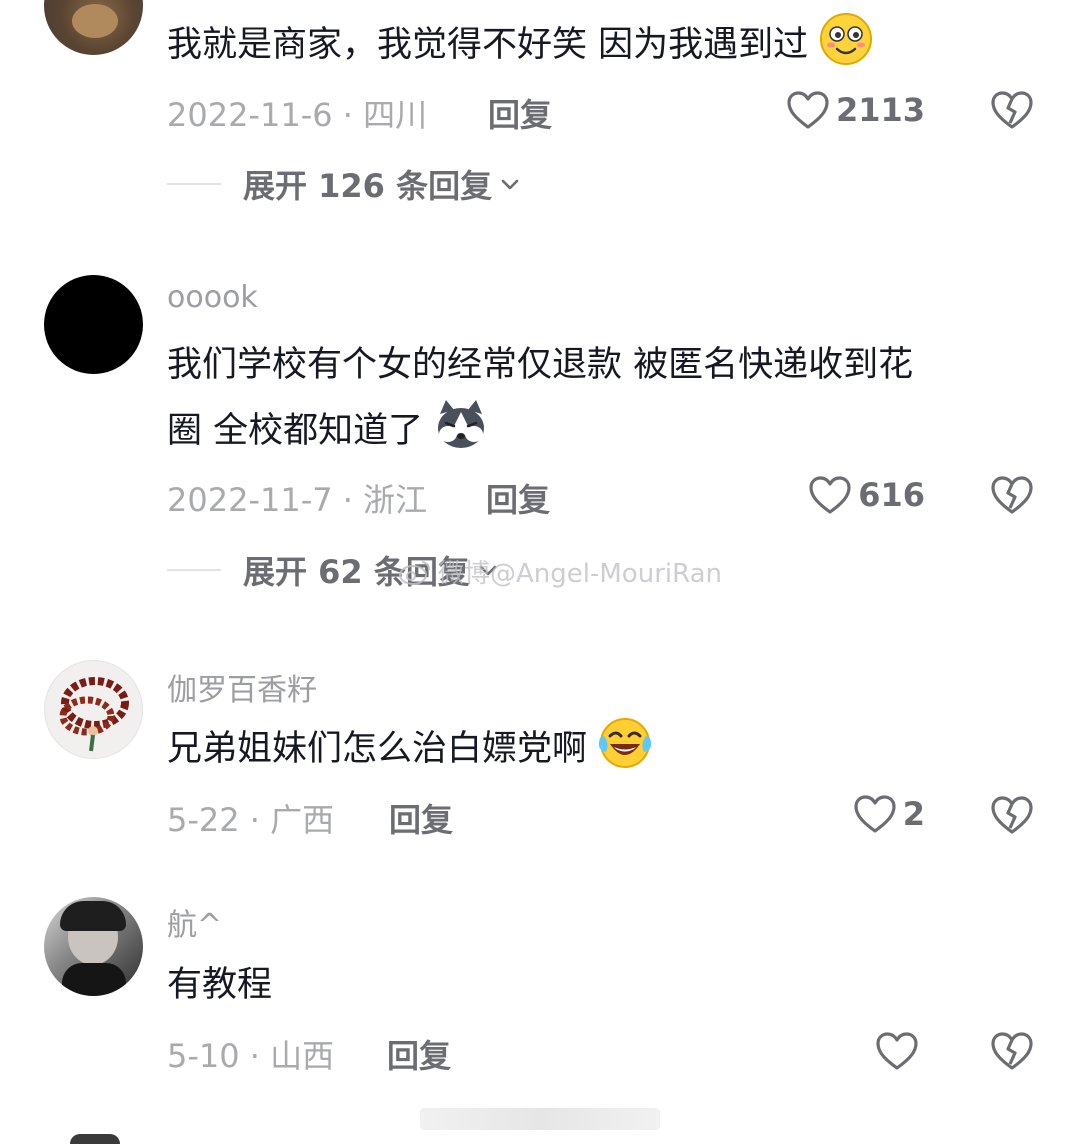  What do you see at coordinates (297, 115) in the screenshot?
I see `comment-date-location: 2022-11-6 · 四川` at bounding box center [297, 115].